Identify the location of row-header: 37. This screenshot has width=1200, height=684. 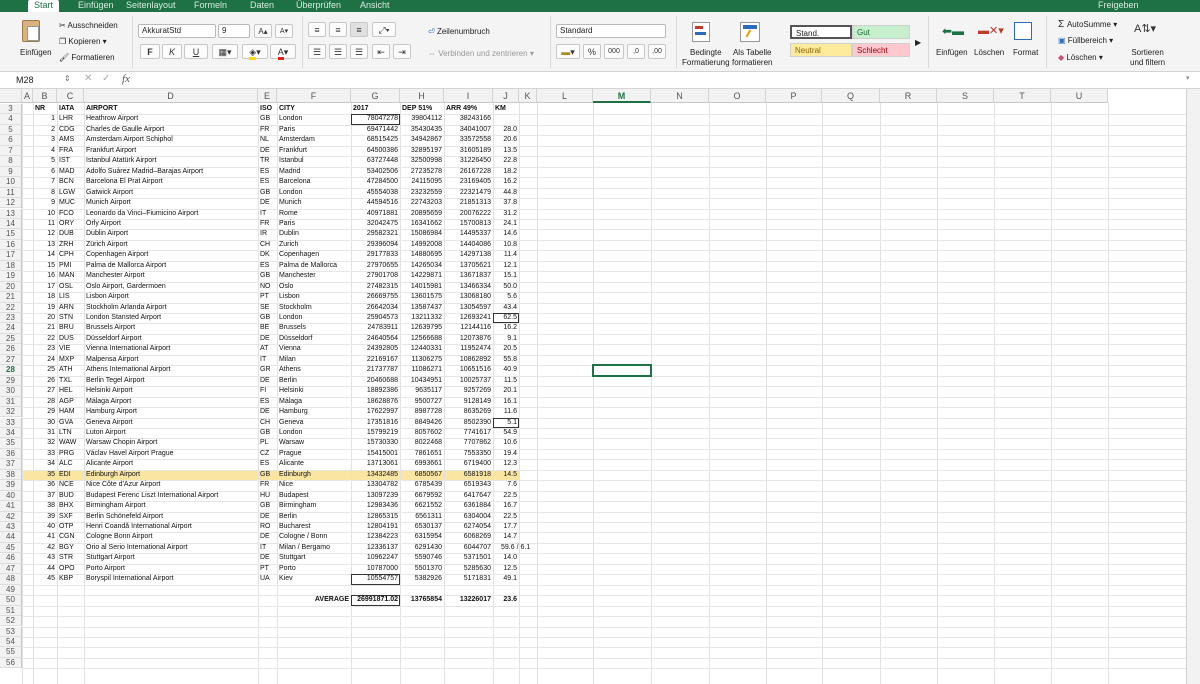
(11, 464).